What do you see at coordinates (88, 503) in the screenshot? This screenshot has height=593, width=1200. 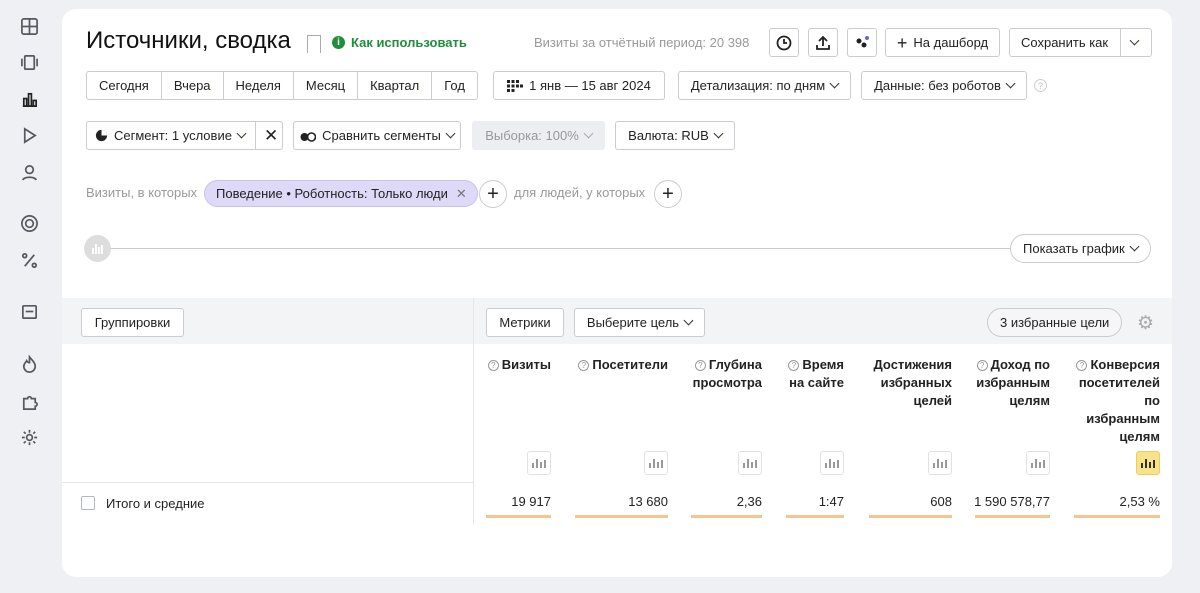 I see `totals-checkbox` at bounding box center [88, 503].